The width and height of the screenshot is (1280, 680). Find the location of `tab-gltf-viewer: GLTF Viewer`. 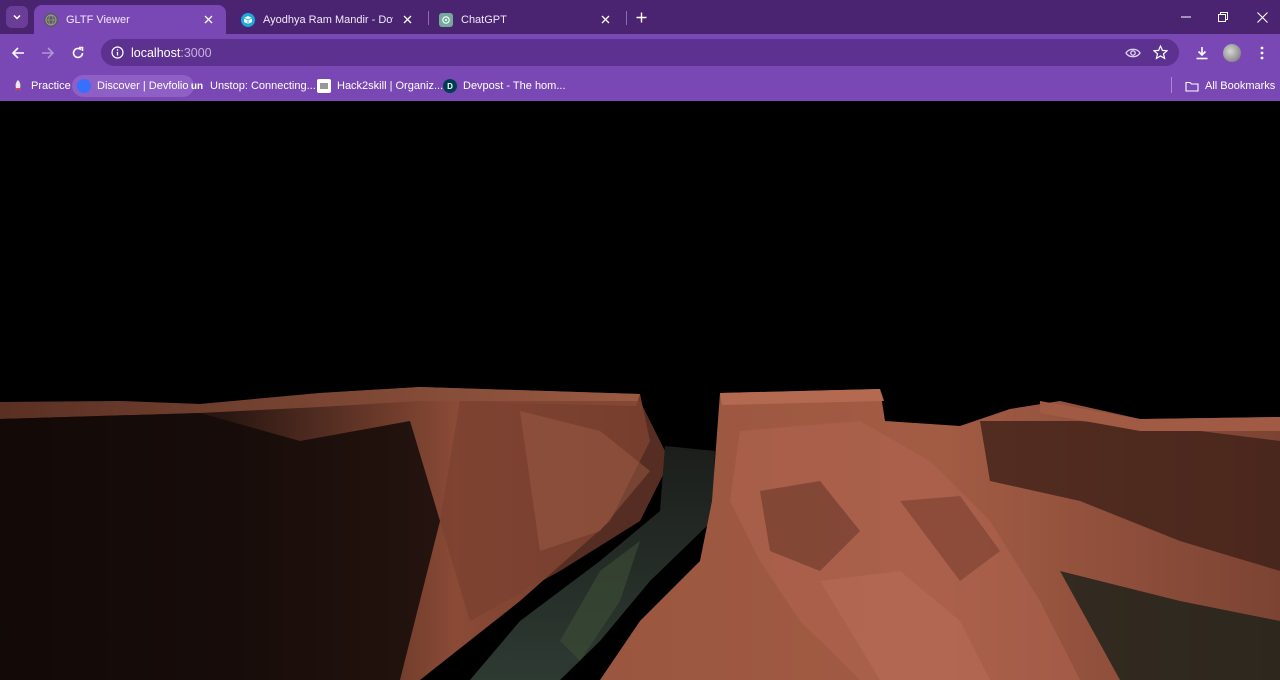

tab-gltf-viewer: GLTF Viewer is located at coordinates (130, 19).